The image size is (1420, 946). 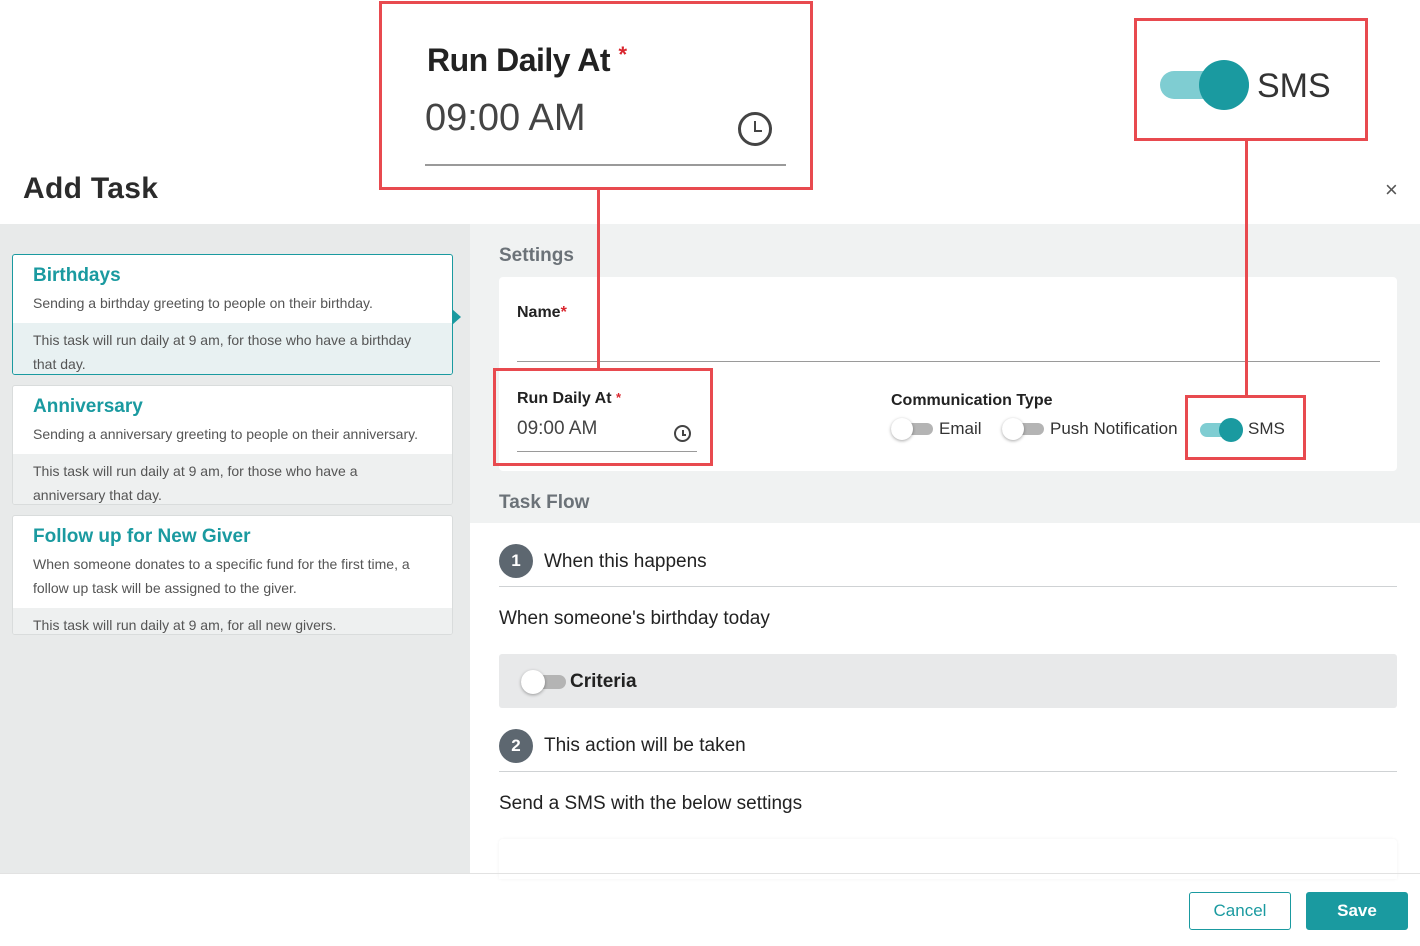 What do you see at coordinates (634, 618) in the screenshot?
I see `trigger-text: When someone's birthday today` at bounding box center [634, 618].